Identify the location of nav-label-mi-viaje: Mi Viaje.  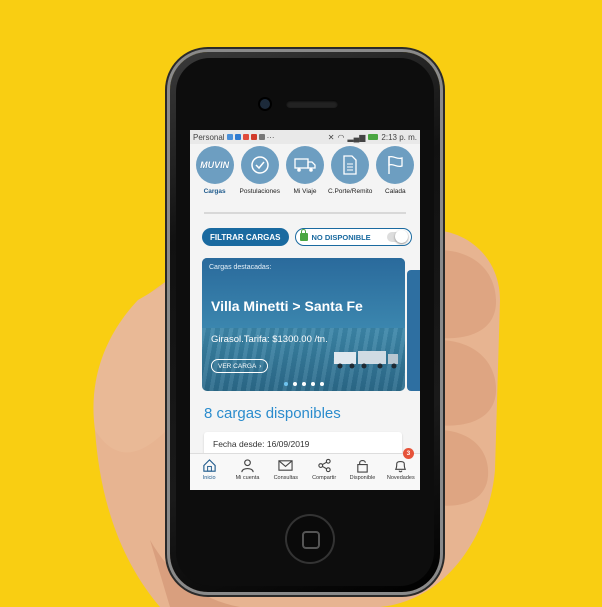
(305, 191).